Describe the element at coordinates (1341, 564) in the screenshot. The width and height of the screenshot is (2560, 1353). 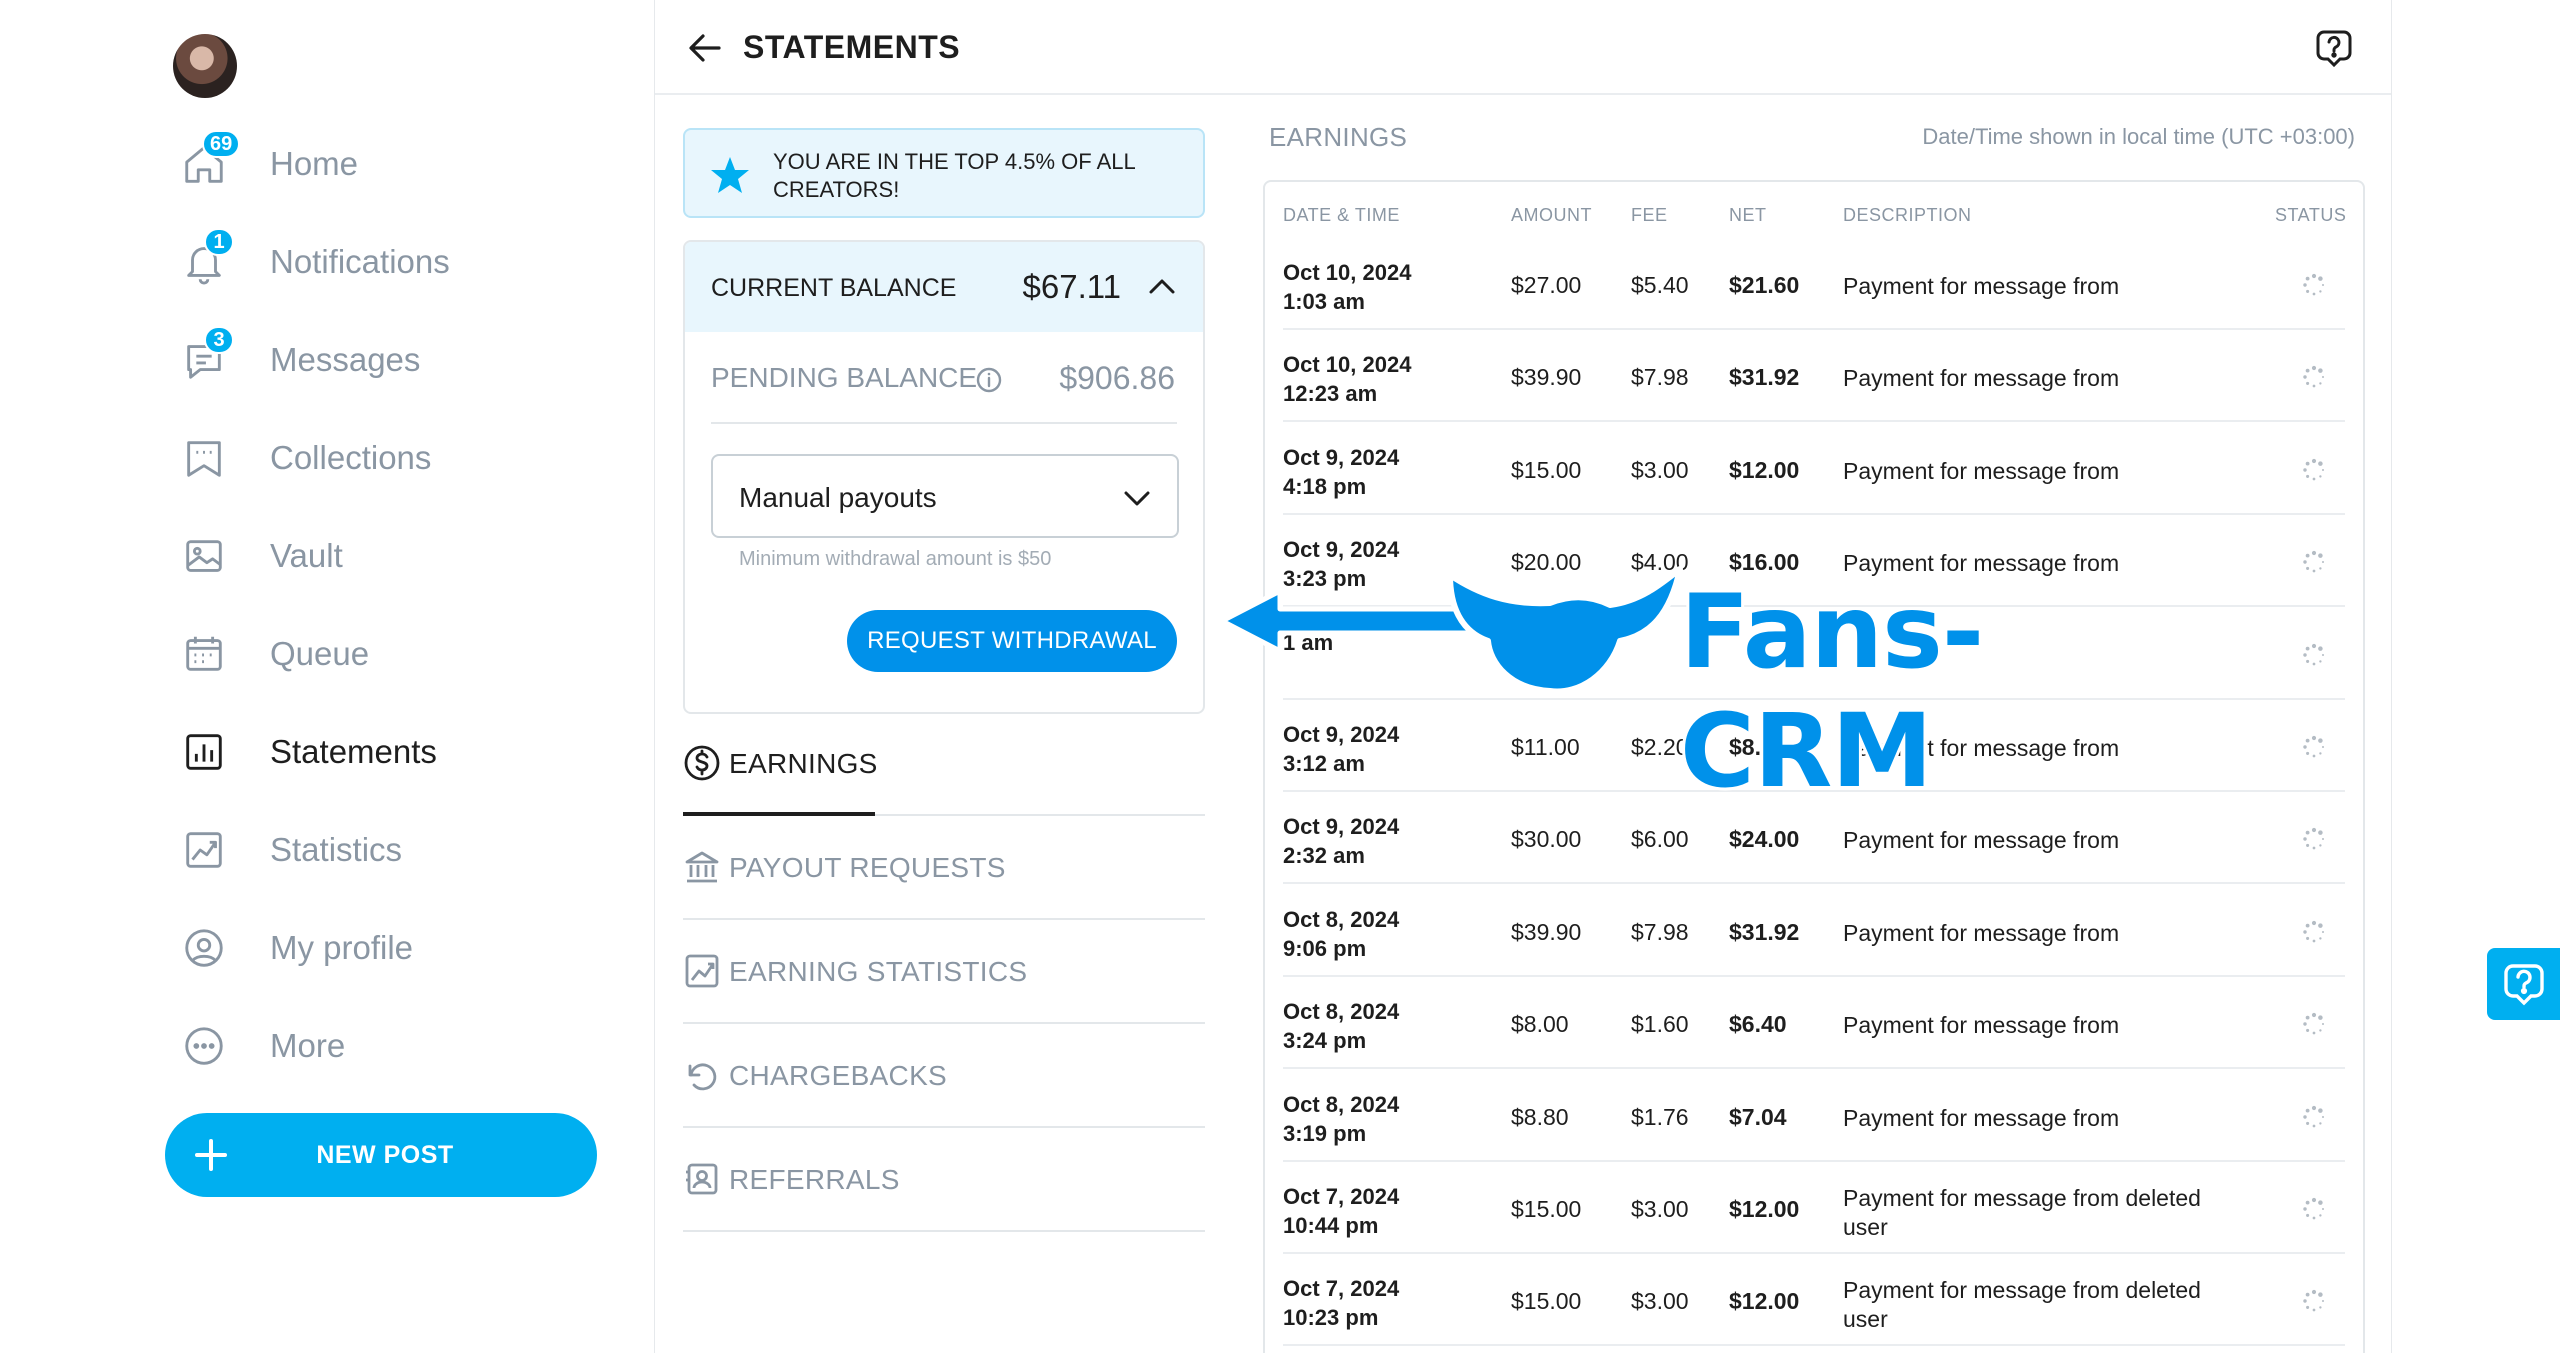
I see `row-datetime: Oct 9, 2024 3:23 pm` at that location.